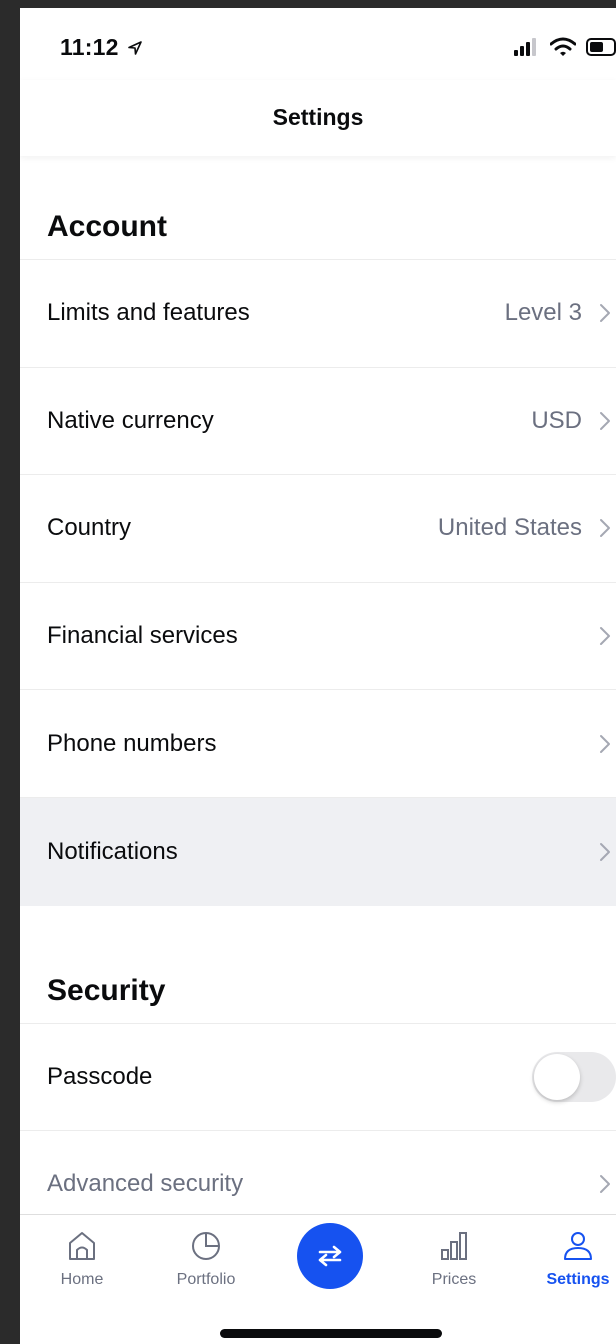  I want to click on trade-button, so click(330, 1256).